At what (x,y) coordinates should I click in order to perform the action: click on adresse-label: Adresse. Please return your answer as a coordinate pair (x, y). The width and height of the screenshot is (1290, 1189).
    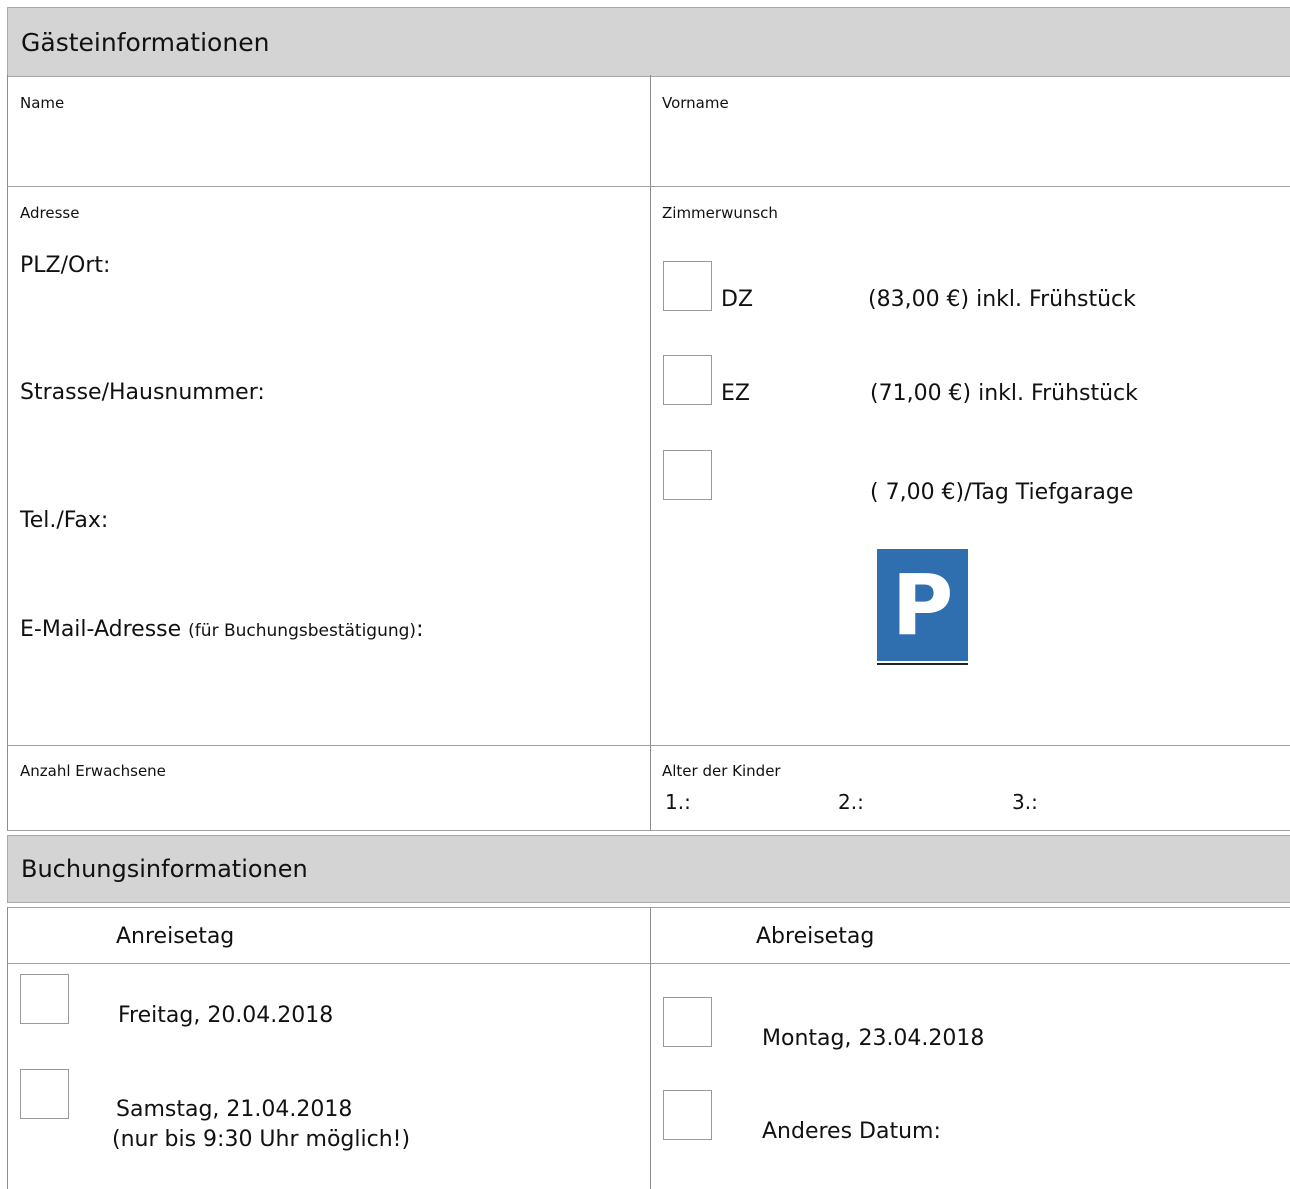
    Looking at the image, I should click on (50, 213).